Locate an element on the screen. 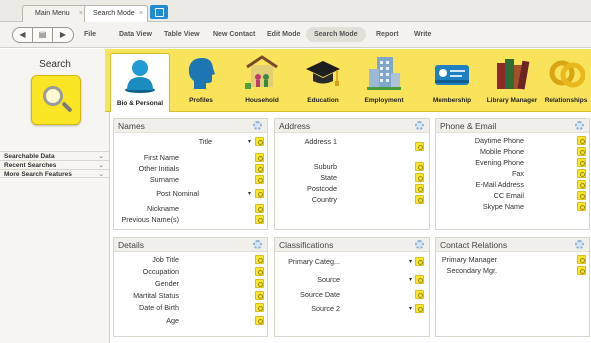  field-row: Occupation is located at coordinates (190, 273).